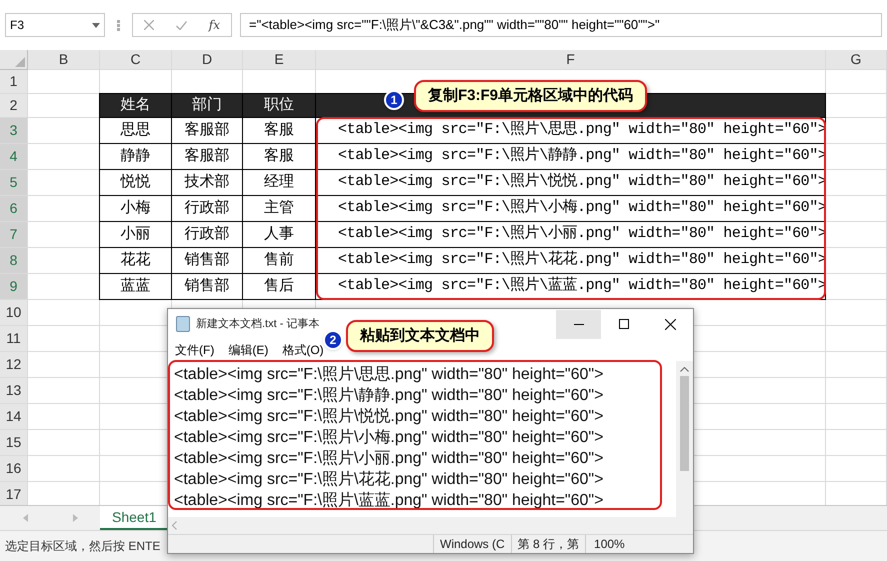 The width and height of the screenshot is (887, 561). Describe the element at coordinates (14, 287) in the screenshot. I see `row-header: 9` at that location.